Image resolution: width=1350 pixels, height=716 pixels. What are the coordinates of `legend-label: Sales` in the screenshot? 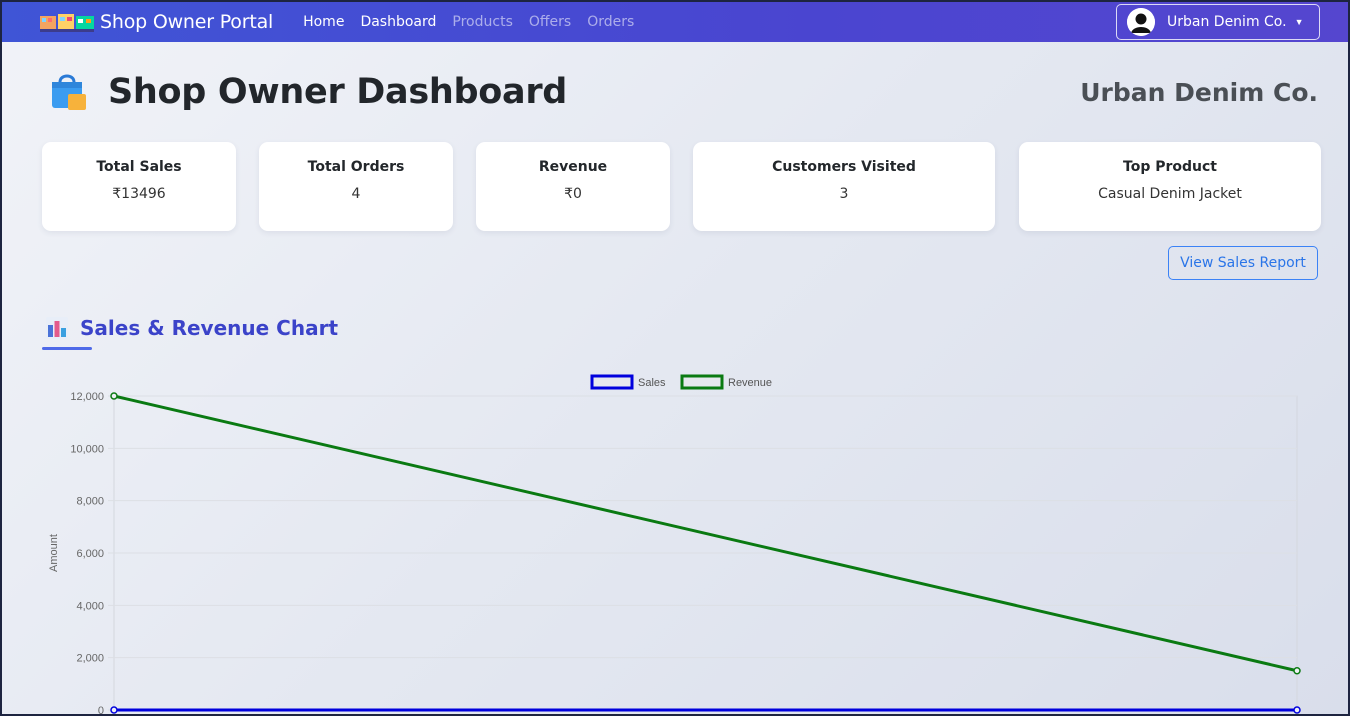 It's located at (652, 383).